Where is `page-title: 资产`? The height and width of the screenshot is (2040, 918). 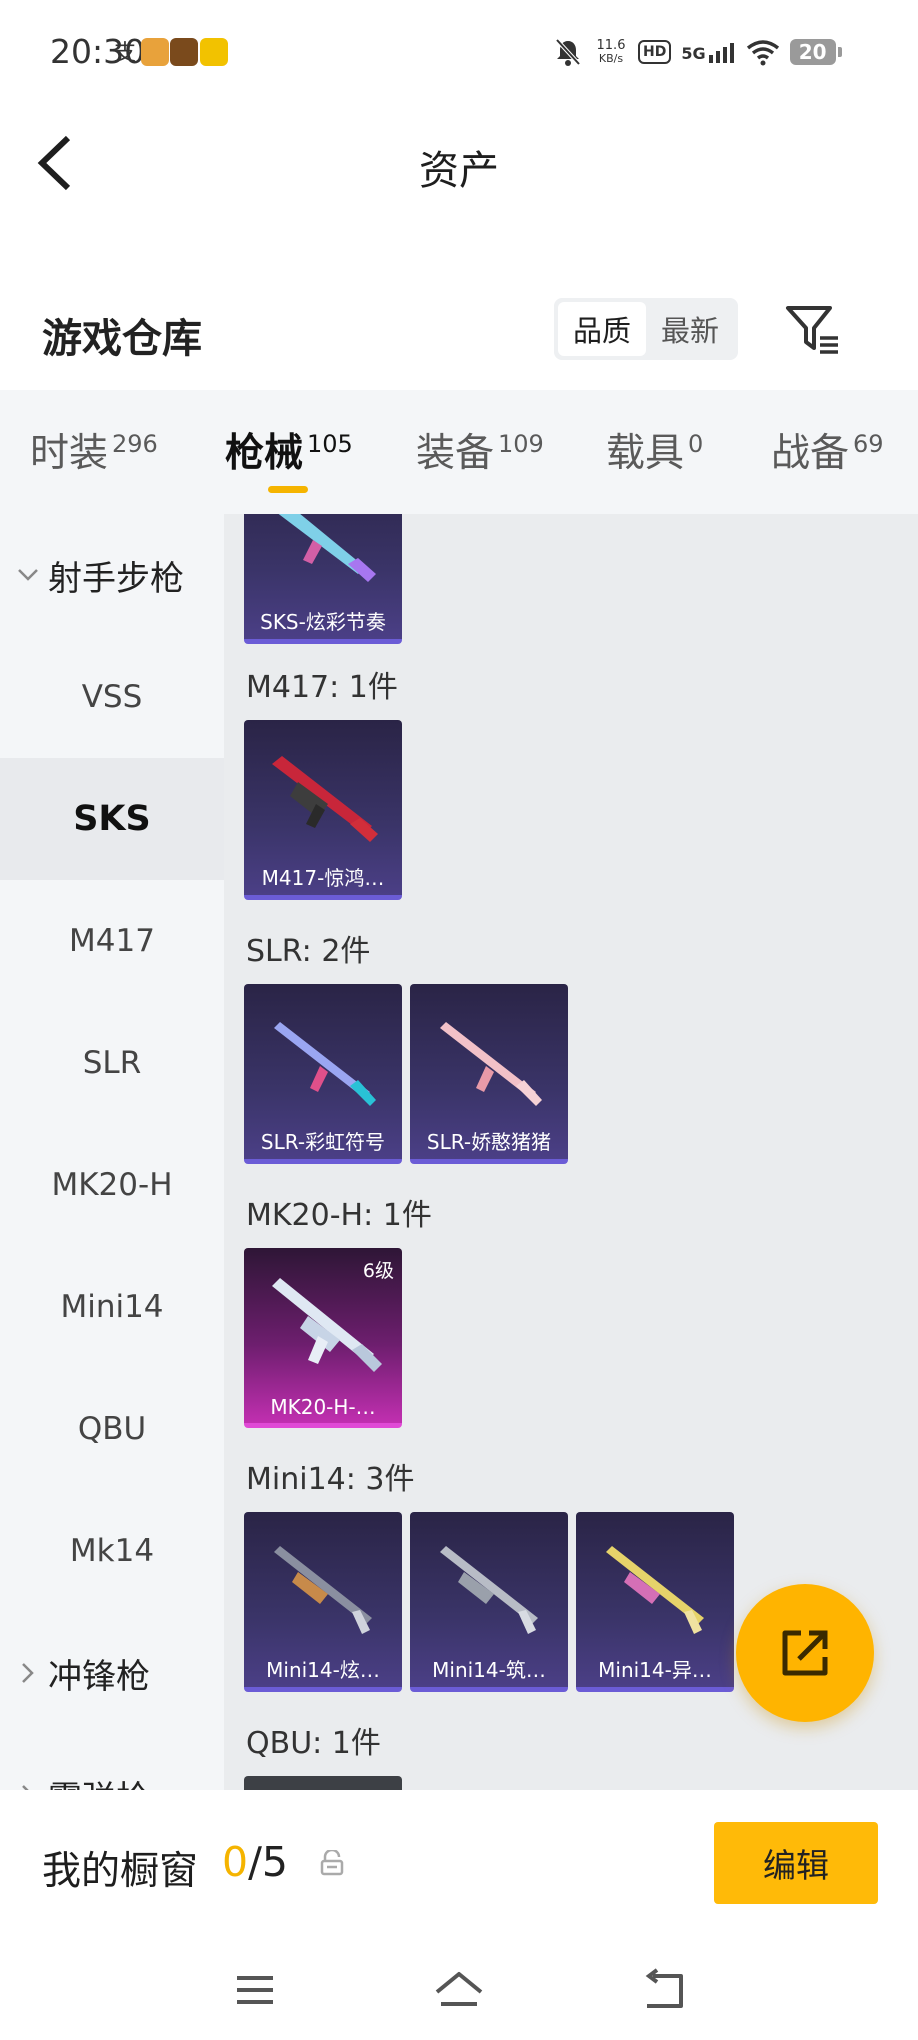
page-title: 资产 is located at coordinates (459, 171).